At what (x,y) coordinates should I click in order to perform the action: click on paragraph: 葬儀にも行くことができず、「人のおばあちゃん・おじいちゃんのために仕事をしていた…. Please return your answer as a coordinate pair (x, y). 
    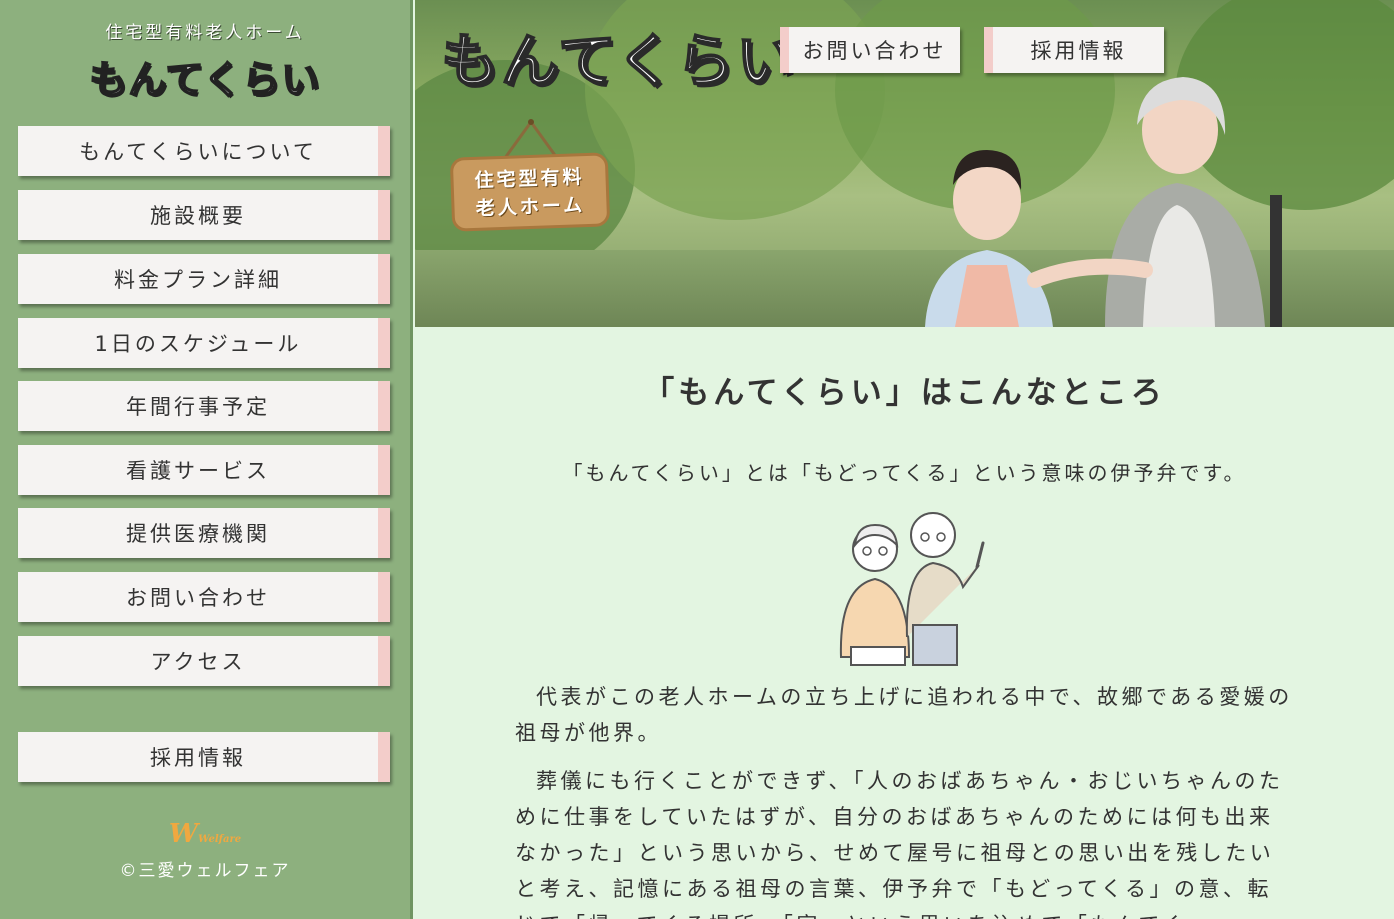
    Looking at the image, I should click on (899, 844).